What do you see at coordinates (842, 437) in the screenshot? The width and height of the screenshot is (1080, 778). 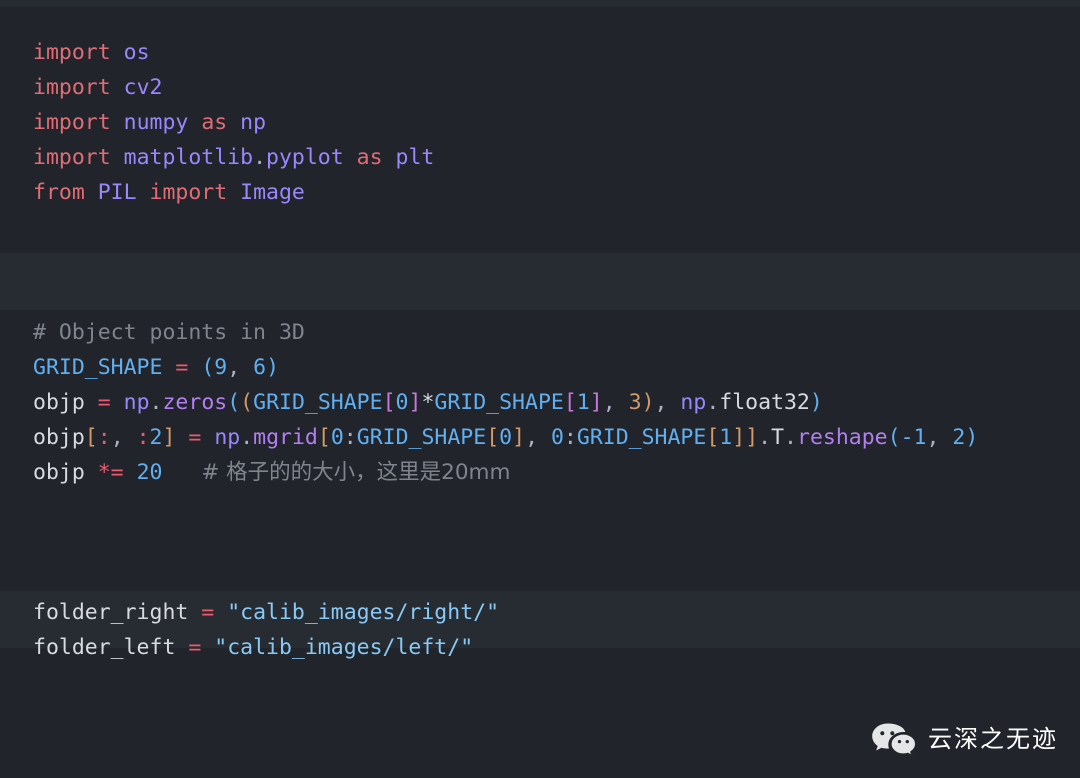 I see `token-function-reshape: reshape` at bounding box center [842, 437].